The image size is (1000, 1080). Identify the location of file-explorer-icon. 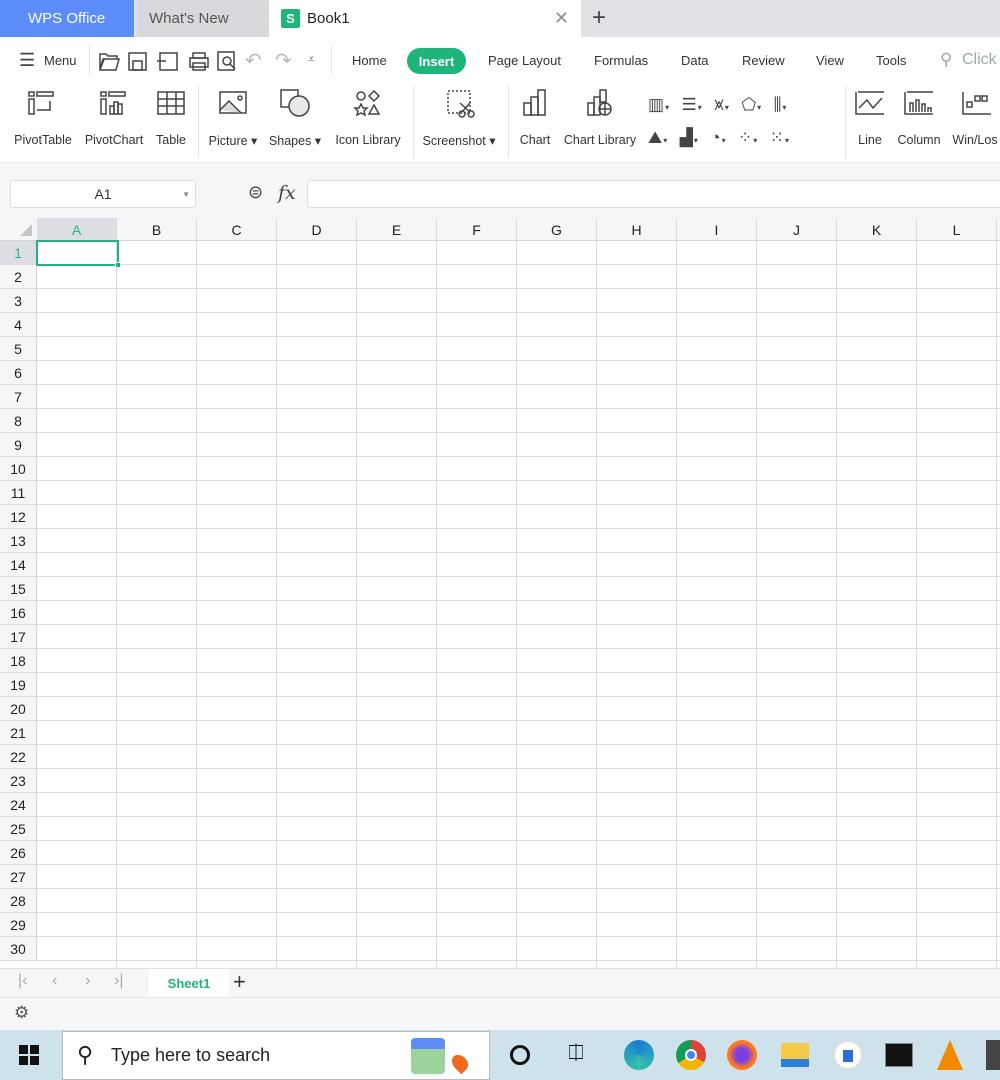
(795, 1055).